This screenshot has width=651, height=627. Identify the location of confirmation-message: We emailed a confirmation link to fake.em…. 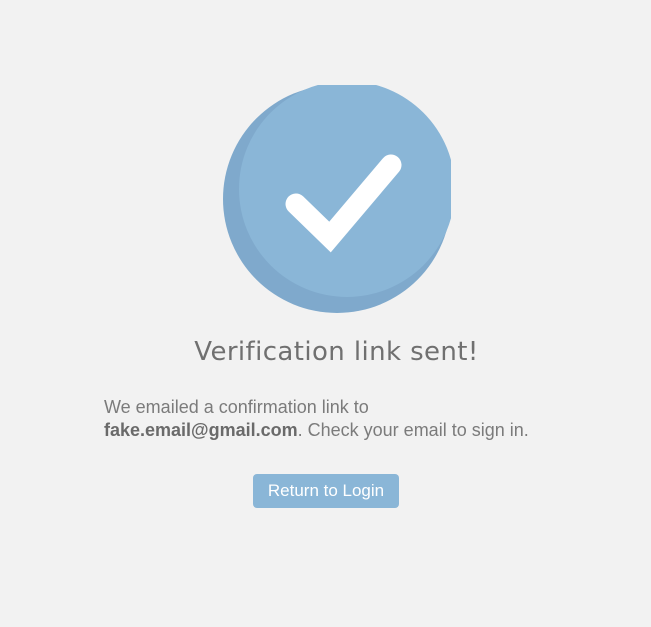
(364, 419).